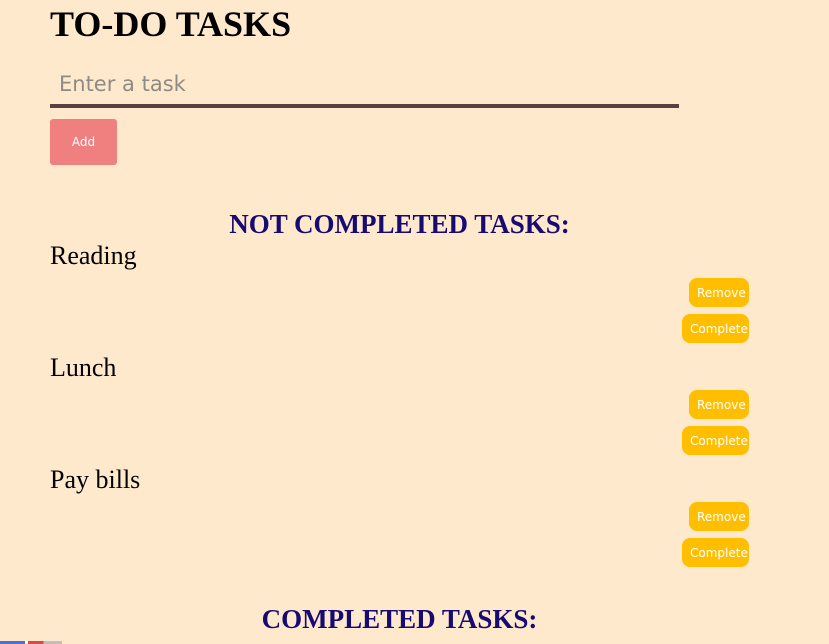 The width and height of the screenshot is (829, 644). Describe the element at coordinates (399, 224) in the screenshot. I see `not-completed-heading: NOT COMPLETED TASKS:` at that location.